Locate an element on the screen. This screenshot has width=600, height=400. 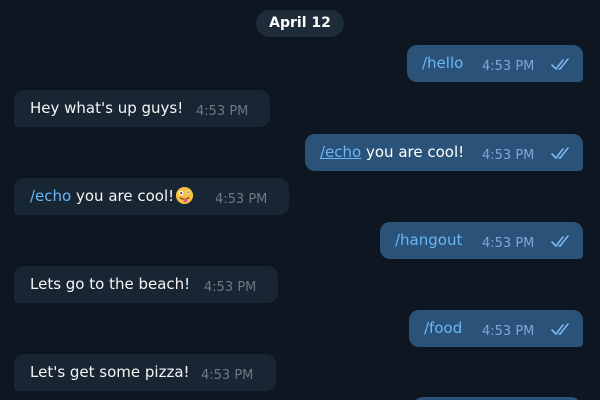
bot-command: /food is located at coordinates (443, 328).